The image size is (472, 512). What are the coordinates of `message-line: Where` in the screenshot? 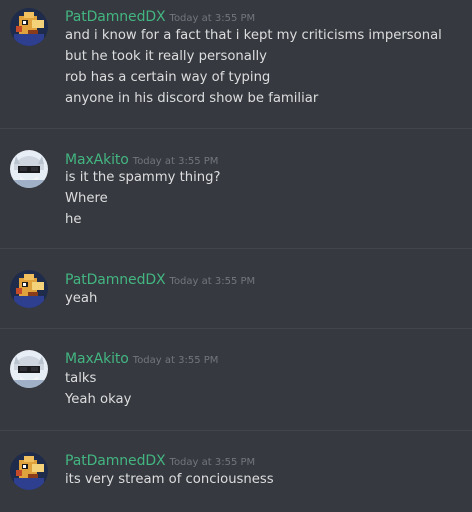 It's located at (86, 198).